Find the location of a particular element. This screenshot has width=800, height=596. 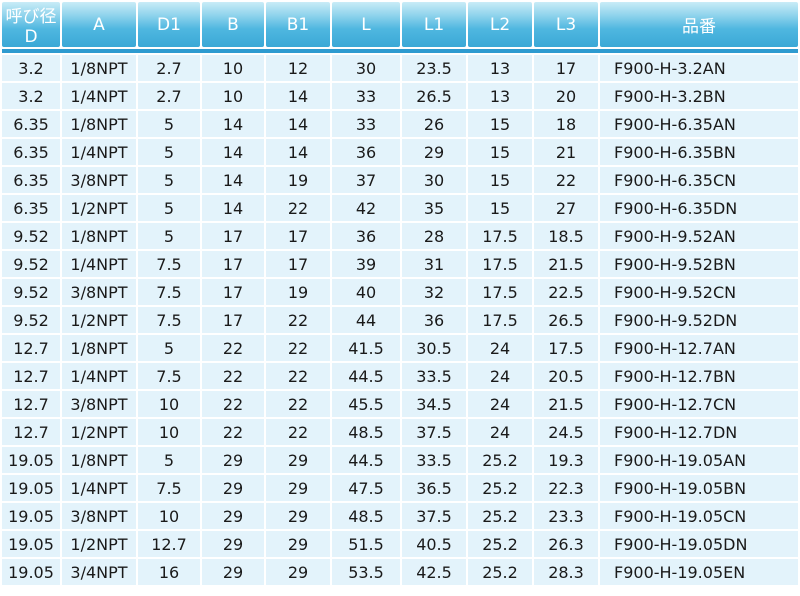

cell-d1: 16 is located at coordinates (169, 572).